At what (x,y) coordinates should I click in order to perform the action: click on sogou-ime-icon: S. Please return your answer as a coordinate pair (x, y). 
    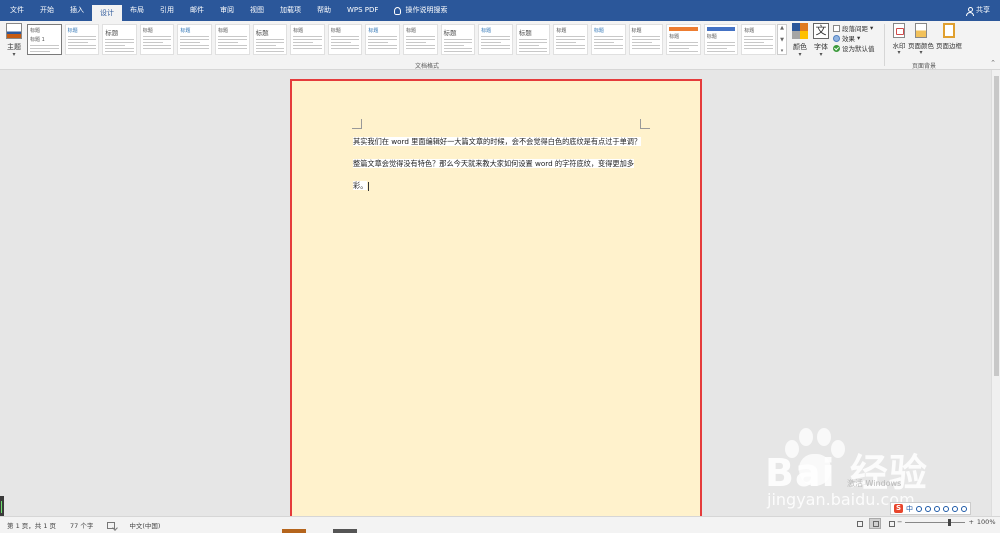
    Looking at the image, I should click on (898, 508).